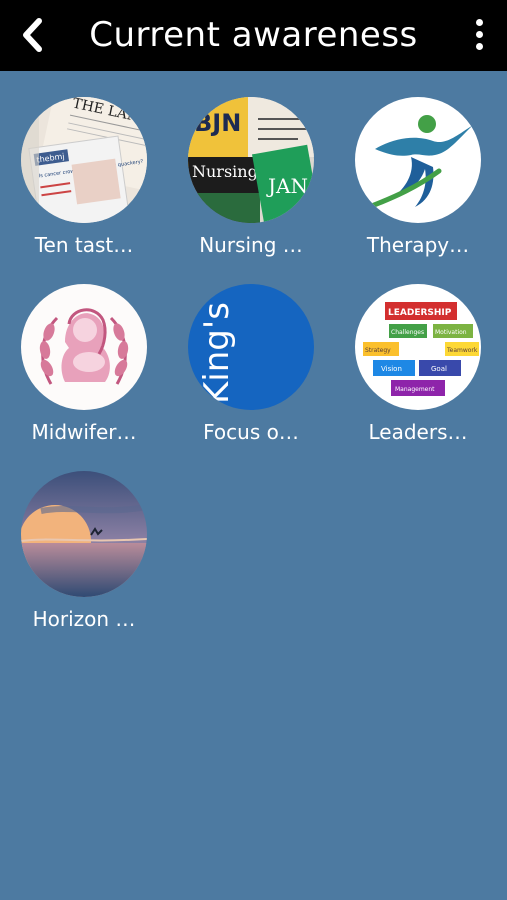  I want to click on nursing-journals-thumbnail: BJN Nursing Times JAN, so click(251, 160).